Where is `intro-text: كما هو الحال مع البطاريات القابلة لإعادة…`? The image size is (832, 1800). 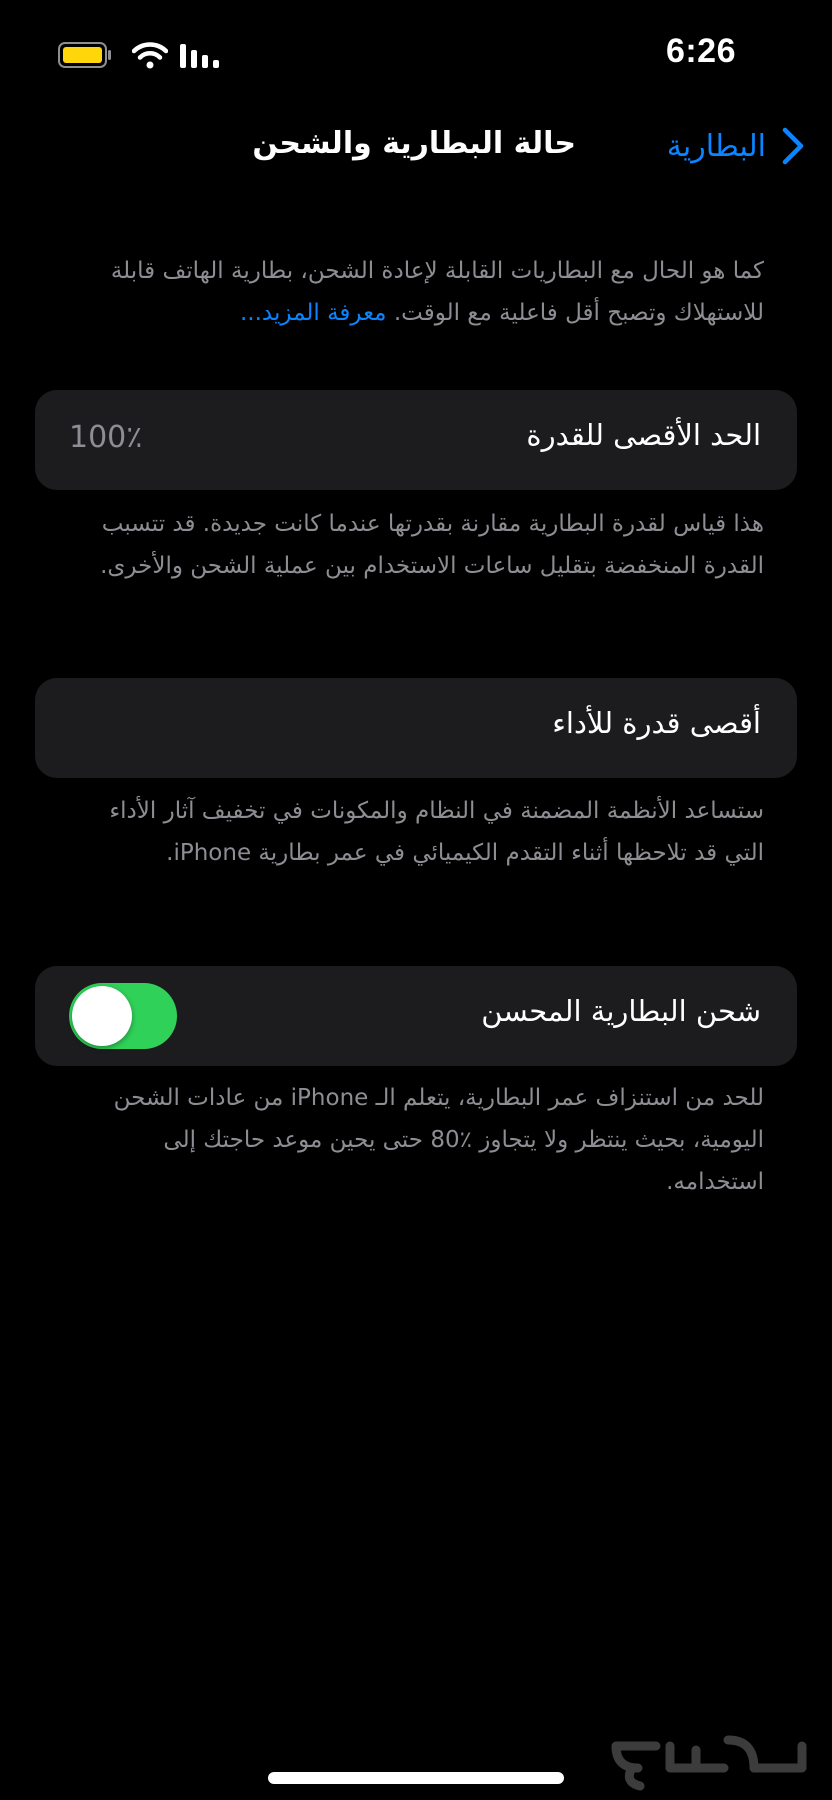 intro-text: كما هو الحال مع البطاريات القابلة لإعادة… is located at coordinates (437, 292).